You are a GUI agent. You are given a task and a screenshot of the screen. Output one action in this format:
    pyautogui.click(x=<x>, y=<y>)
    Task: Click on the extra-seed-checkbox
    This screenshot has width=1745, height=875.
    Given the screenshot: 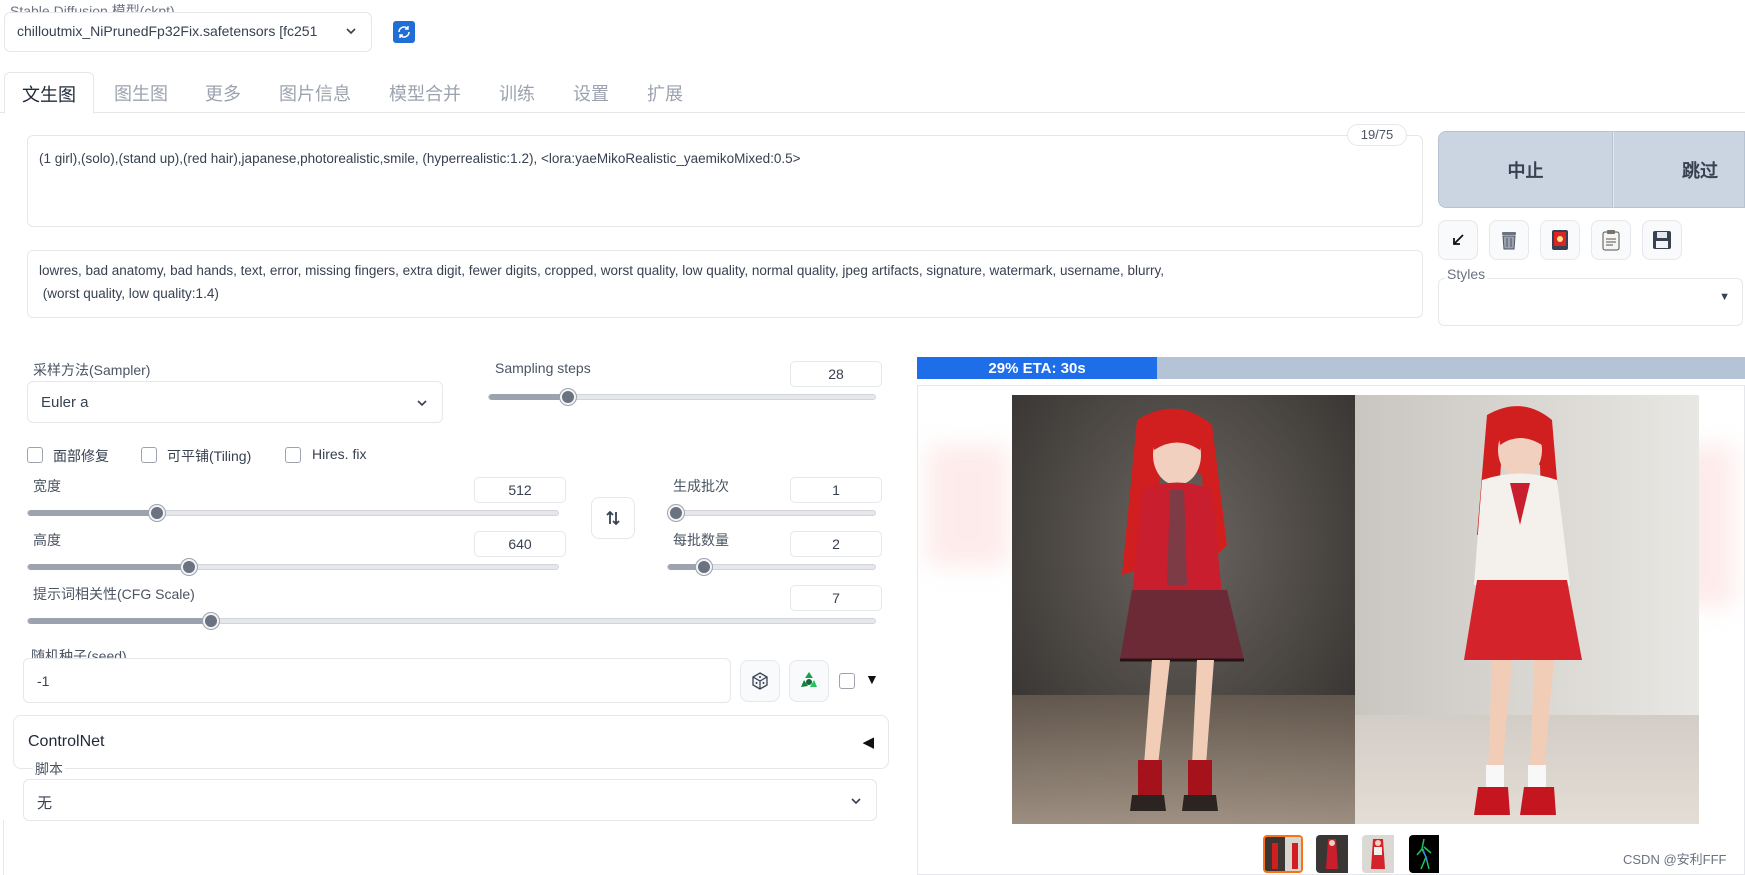 What is the action you would take?
    pyautogui.click(x=847, y=681)
    